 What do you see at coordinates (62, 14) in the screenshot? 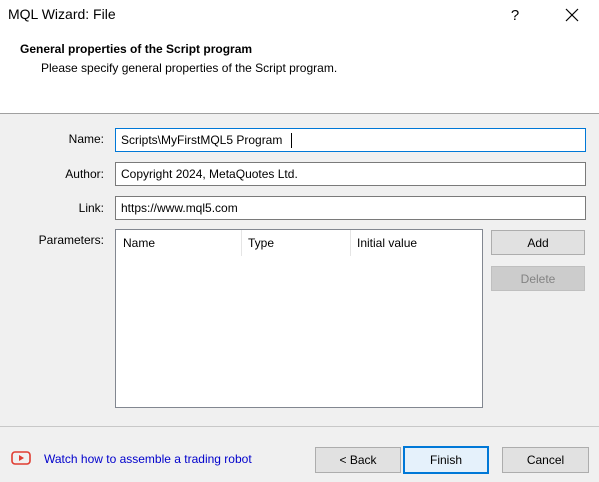
I see `window-title: MQL Wizard: File` at bounding box center [62, 14].